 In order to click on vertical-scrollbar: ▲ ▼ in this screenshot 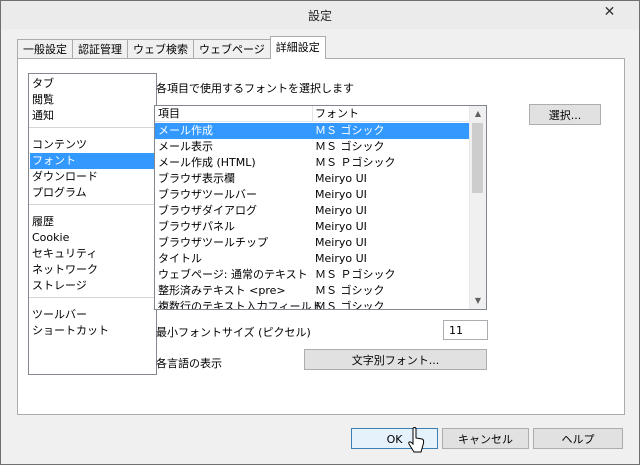, I will do `click(477, 207)`.